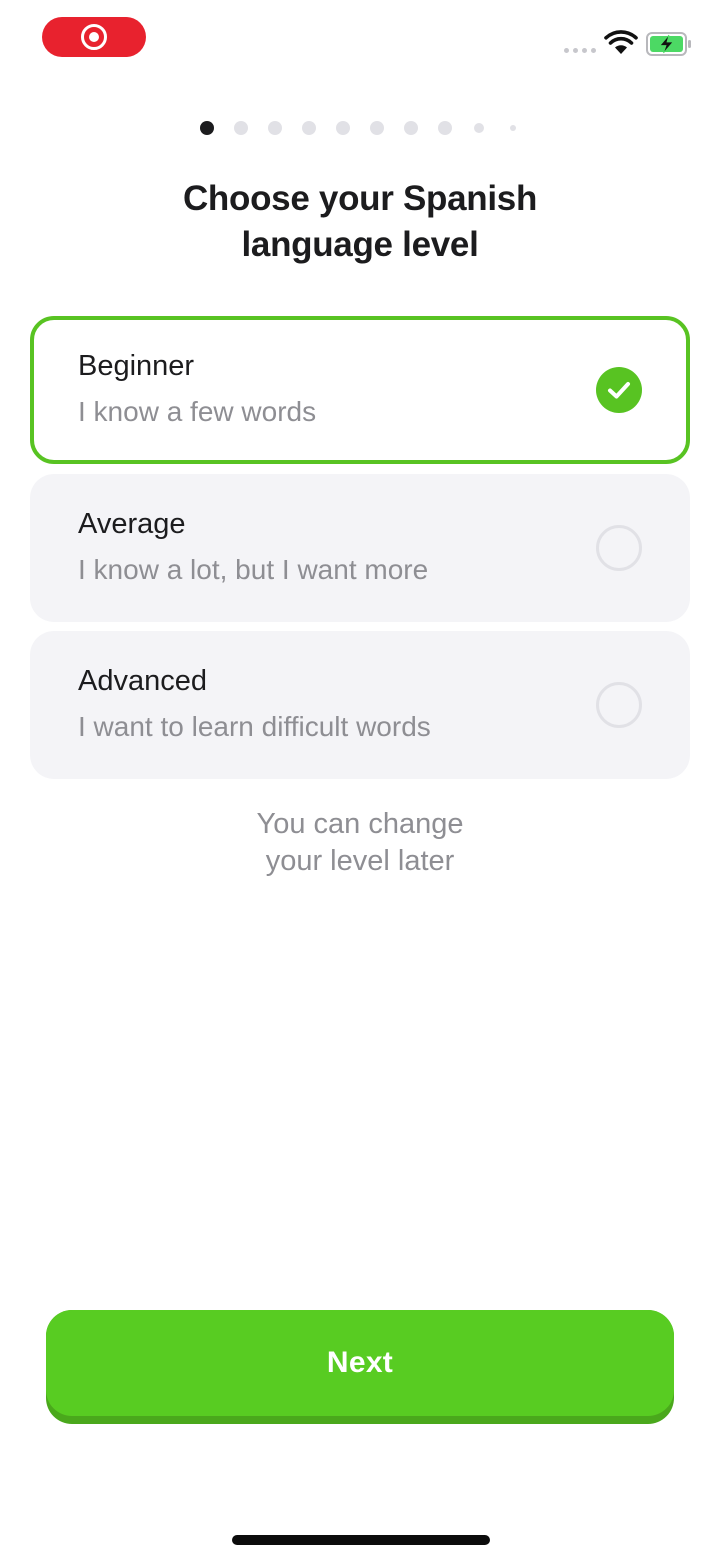 The image size is (720, 1560). I want to click on next-button: Next, so click(360, 1367).